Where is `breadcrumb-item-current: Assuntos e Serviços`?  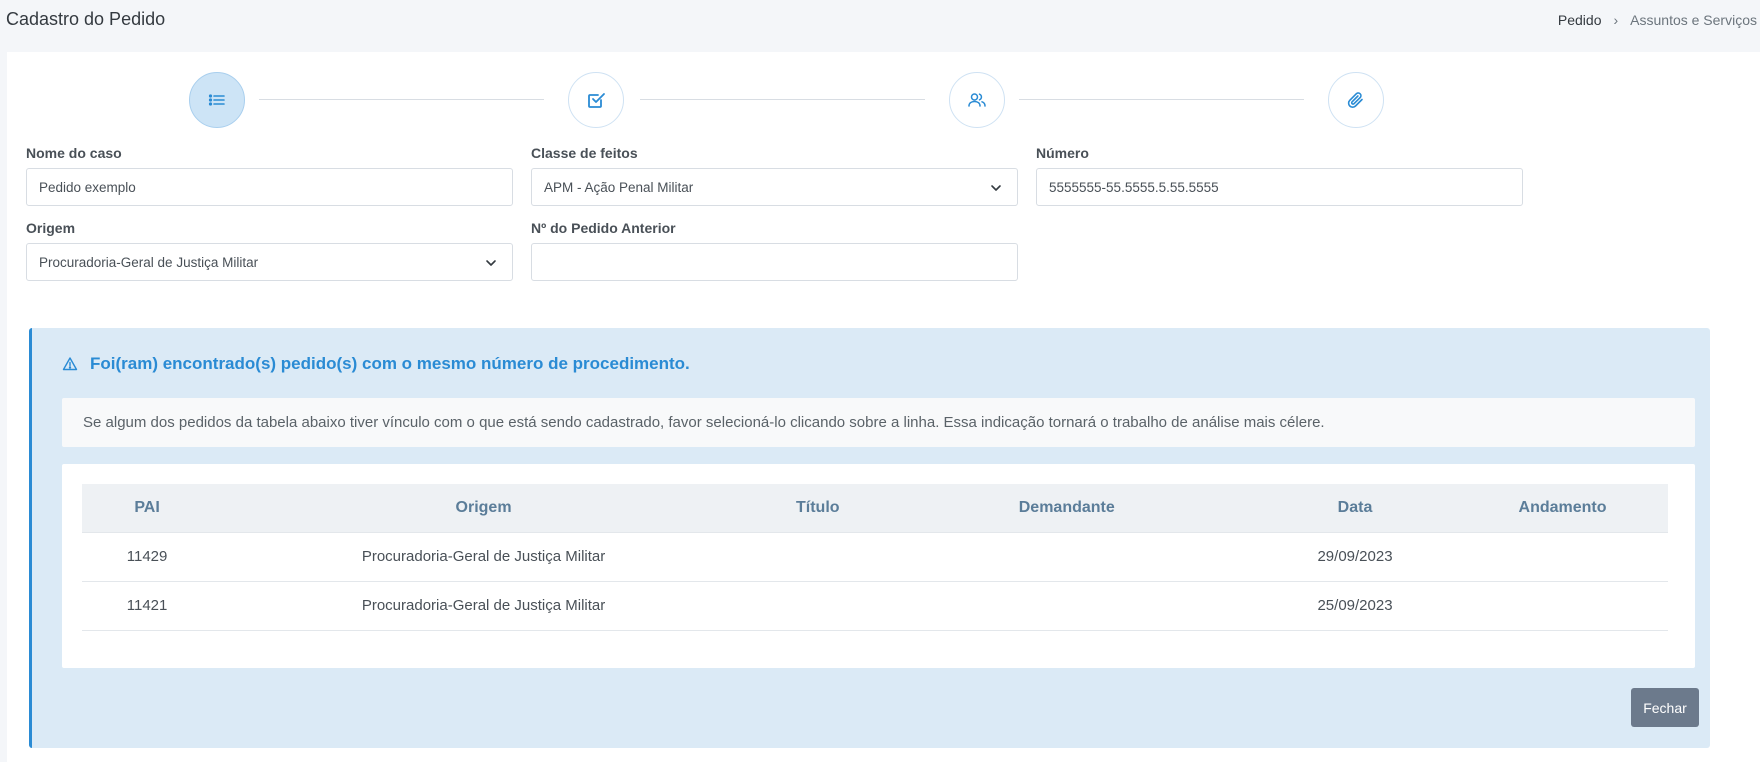
breadcrumb-item-current: Assuntos e Serviços is located at coordinates (1693, 20).